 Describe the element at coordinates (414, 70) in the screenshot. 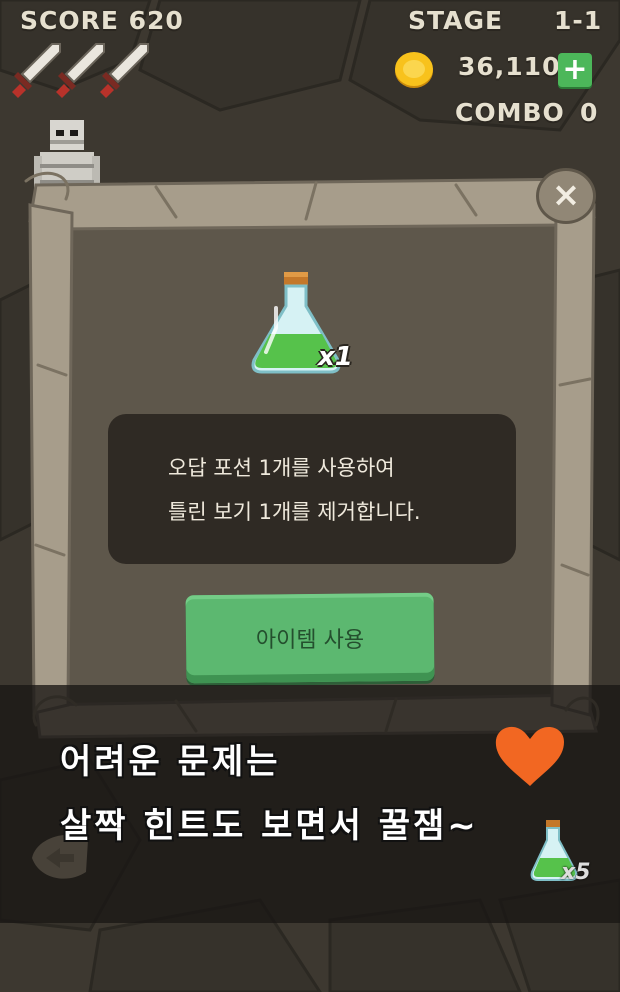

I see `coin-icon` at that location.